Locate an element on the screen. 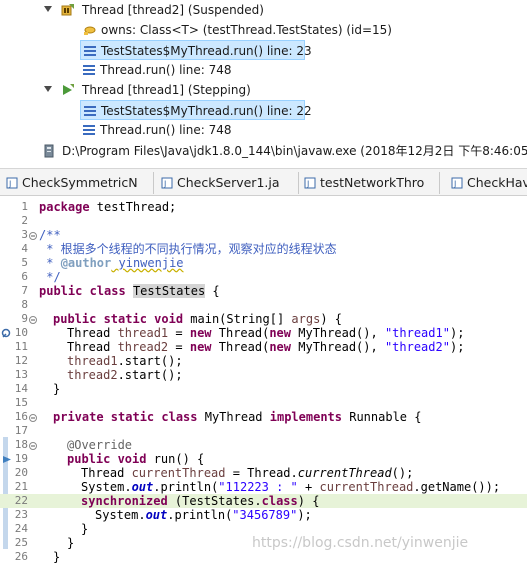  line-number: 25 is located at coordinates (21, 542).